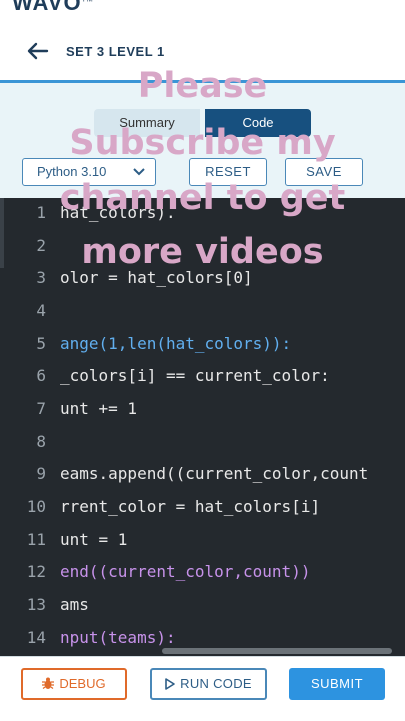 This screenshot has width=405, height=721. What do you see at coordinates (99, 408) in the screenshot?
I see `code-line: unt += 1` at bounding box center [99, 408].